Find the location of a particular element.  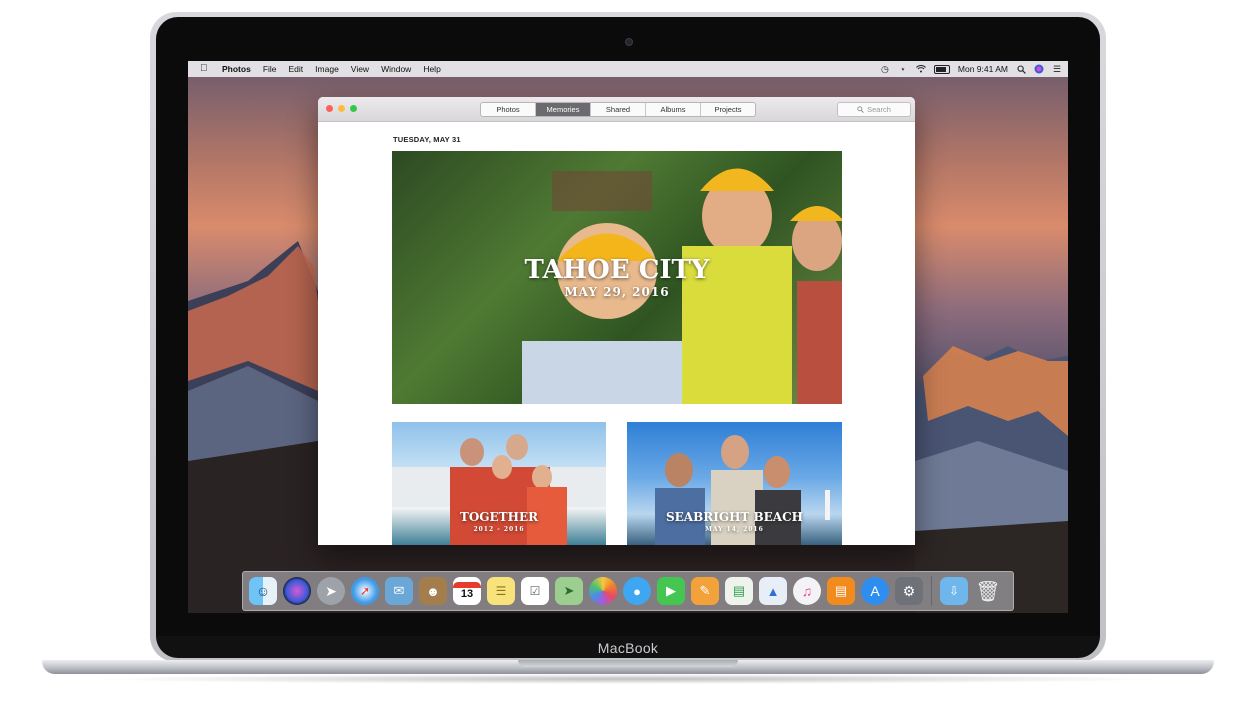

notes-icon: ☰ is located at coordinates (501, 591).